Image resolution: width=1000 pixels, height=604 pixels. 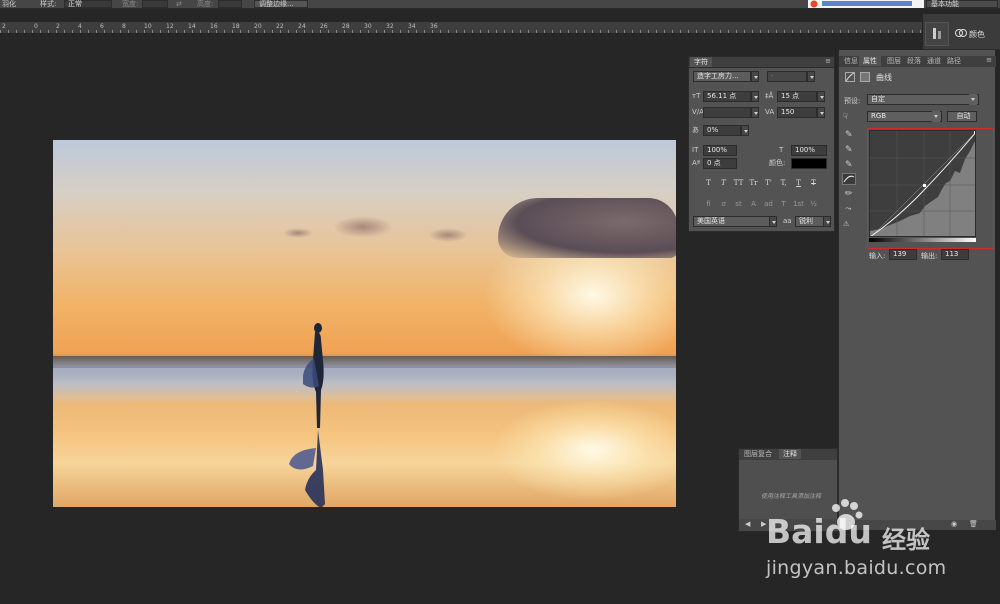 What do you see at coordinates (192, 26) in the screenshot?
I see `ruler-tick-label: 14` at bounding box center [192, 26].